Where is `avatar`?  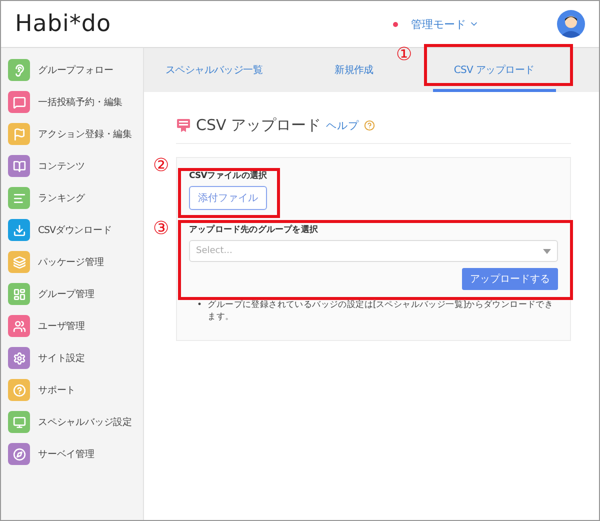 avatar is located at coordinates (571, 24).